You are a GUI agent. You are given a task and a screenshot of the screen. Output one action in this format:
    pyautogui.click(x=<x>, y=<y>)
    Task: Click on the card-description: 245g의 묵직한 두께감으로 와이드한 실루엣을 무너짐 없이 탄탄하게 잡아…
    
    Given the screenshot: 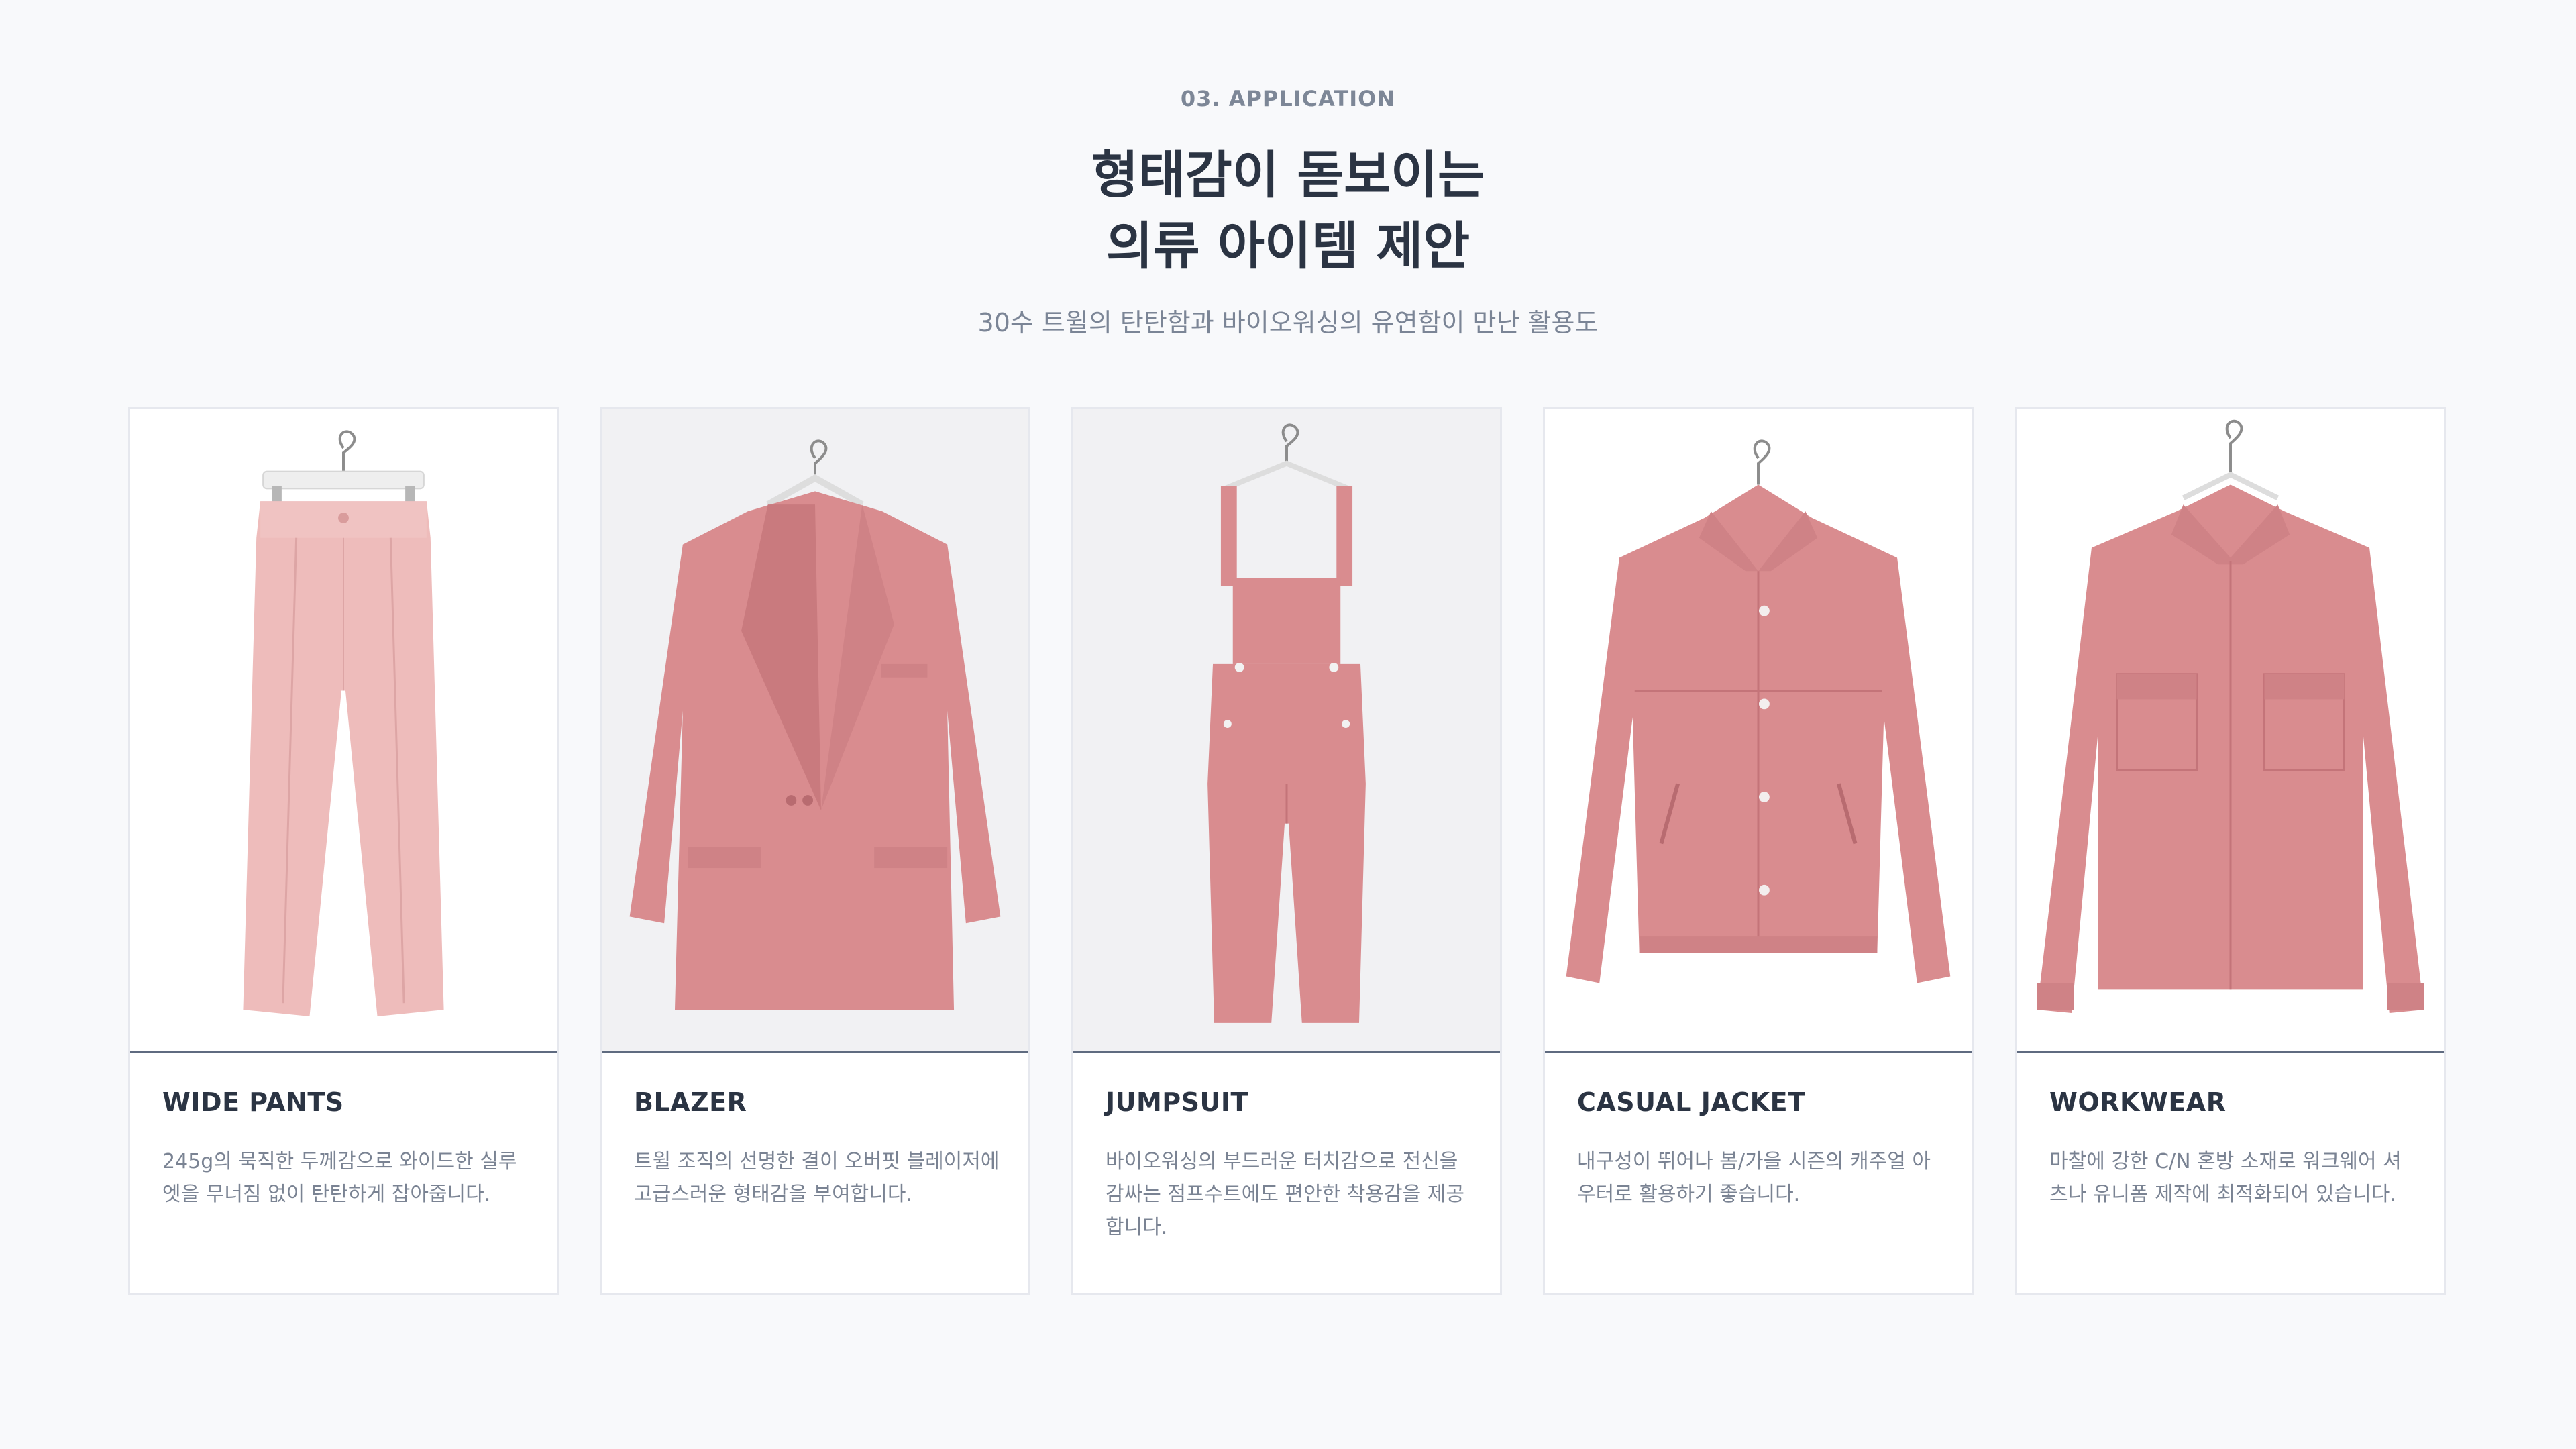 What is the action you would take?
    pyautogui.click(x=339, y=1178)
    